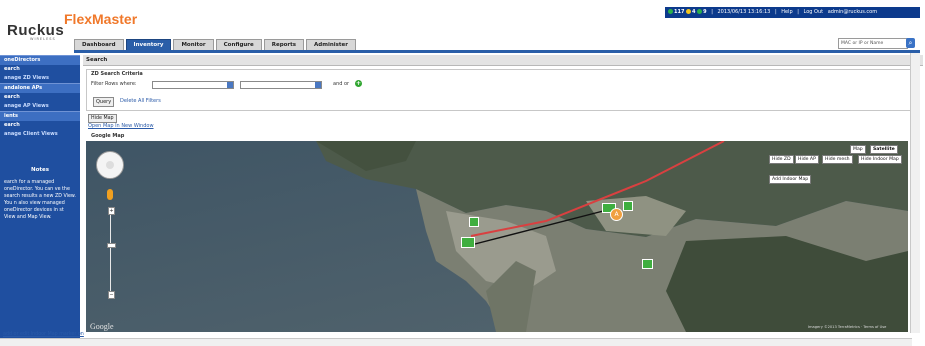 The image size is (925, 346). Describe the element at coordinates (40, 78) in the screenshot. I see `sidebar-item-manage-zd-views: anage ZD Views` at that location.